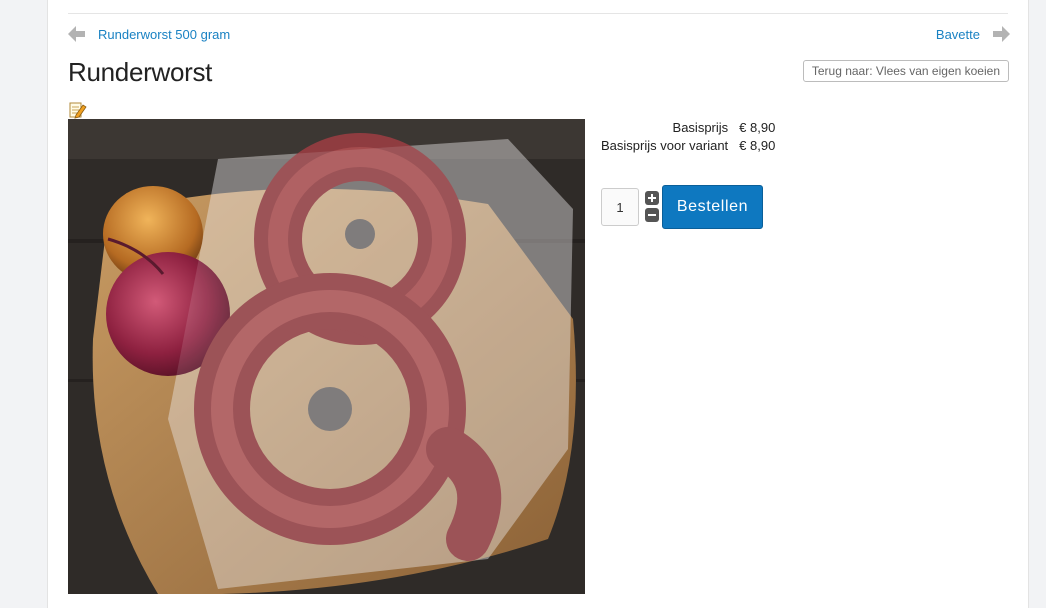 Image resolution: width=1046 pixels, height=608 pixels. I want to click on edit-pencil-icon, so click(78, 110).